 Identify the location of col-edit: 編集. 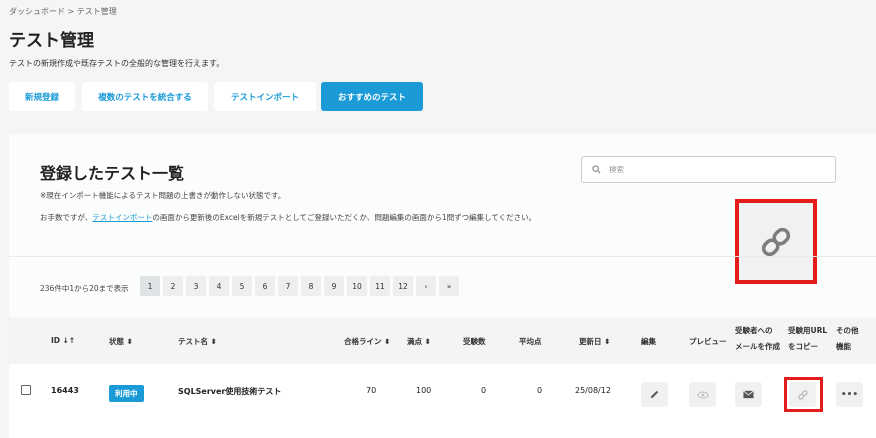
(648, 341).